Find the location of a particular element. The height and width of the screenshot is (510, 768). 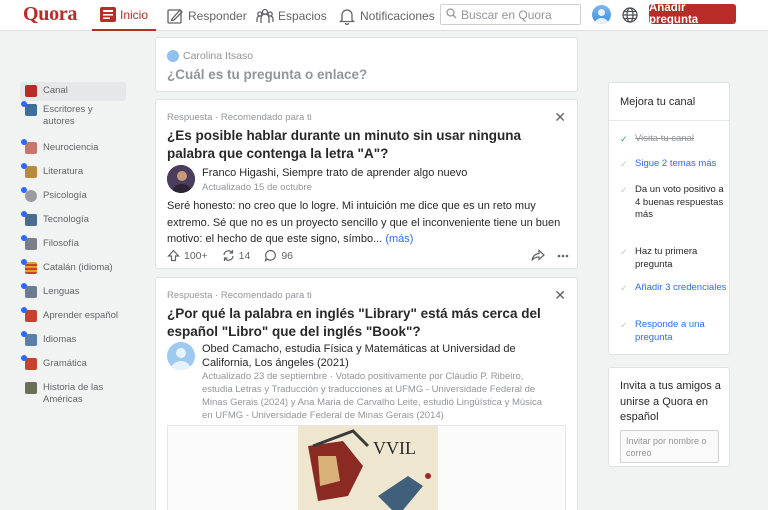

search-box is located at coordinates (510, 14).